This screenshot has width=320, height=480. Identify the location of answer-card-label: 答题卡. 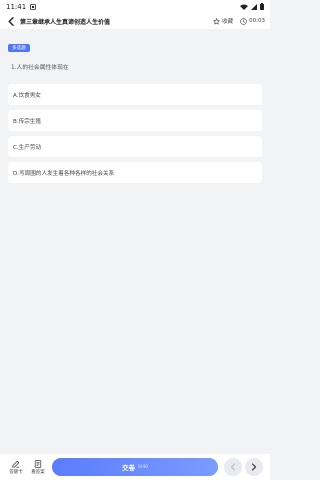
(16, 472).